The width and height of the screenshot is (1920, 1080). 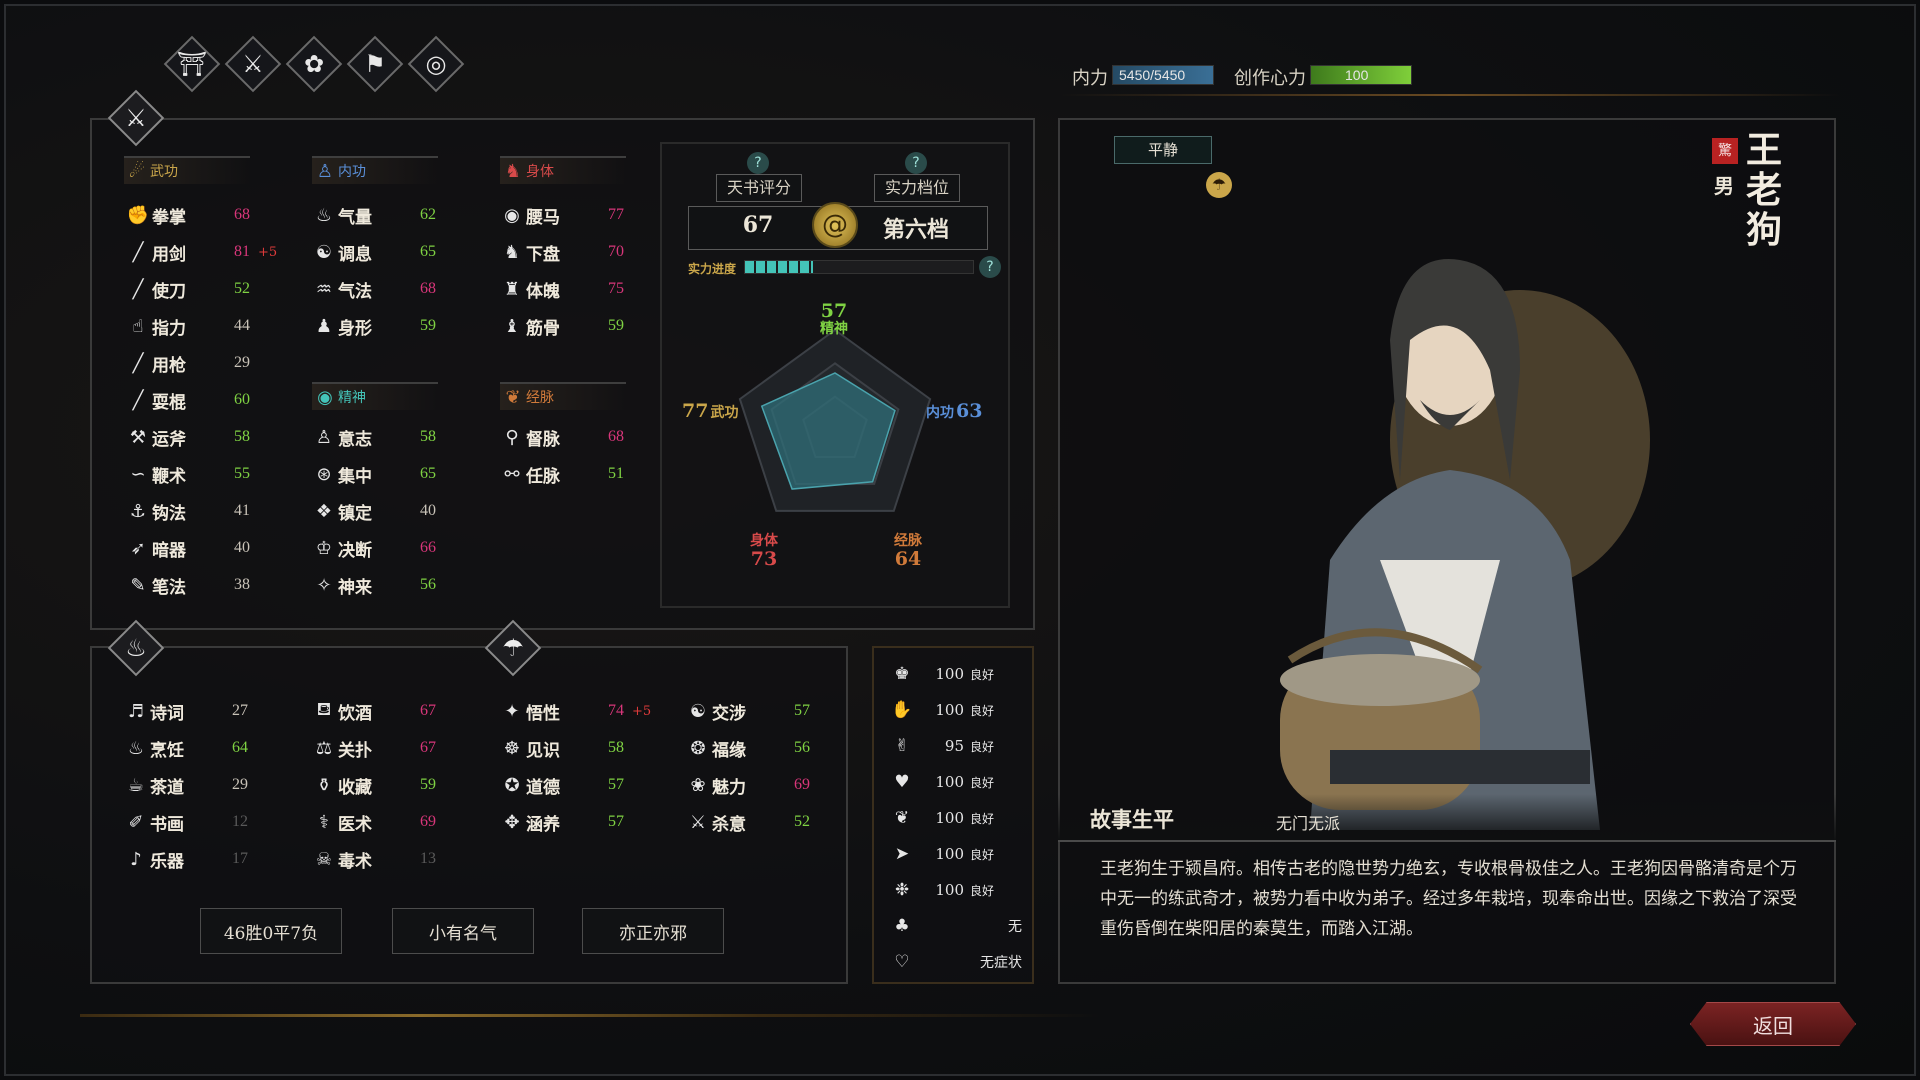 I want to click on stat-name: 关扑, so click(x=355, y=750).